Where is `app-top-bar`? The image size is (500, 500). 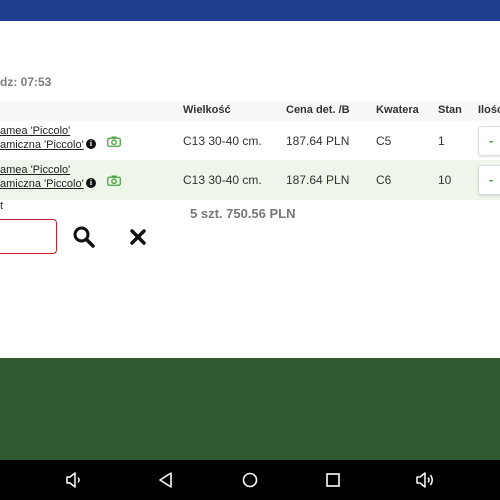 app-top-bar is located at coordinates (250, 10).